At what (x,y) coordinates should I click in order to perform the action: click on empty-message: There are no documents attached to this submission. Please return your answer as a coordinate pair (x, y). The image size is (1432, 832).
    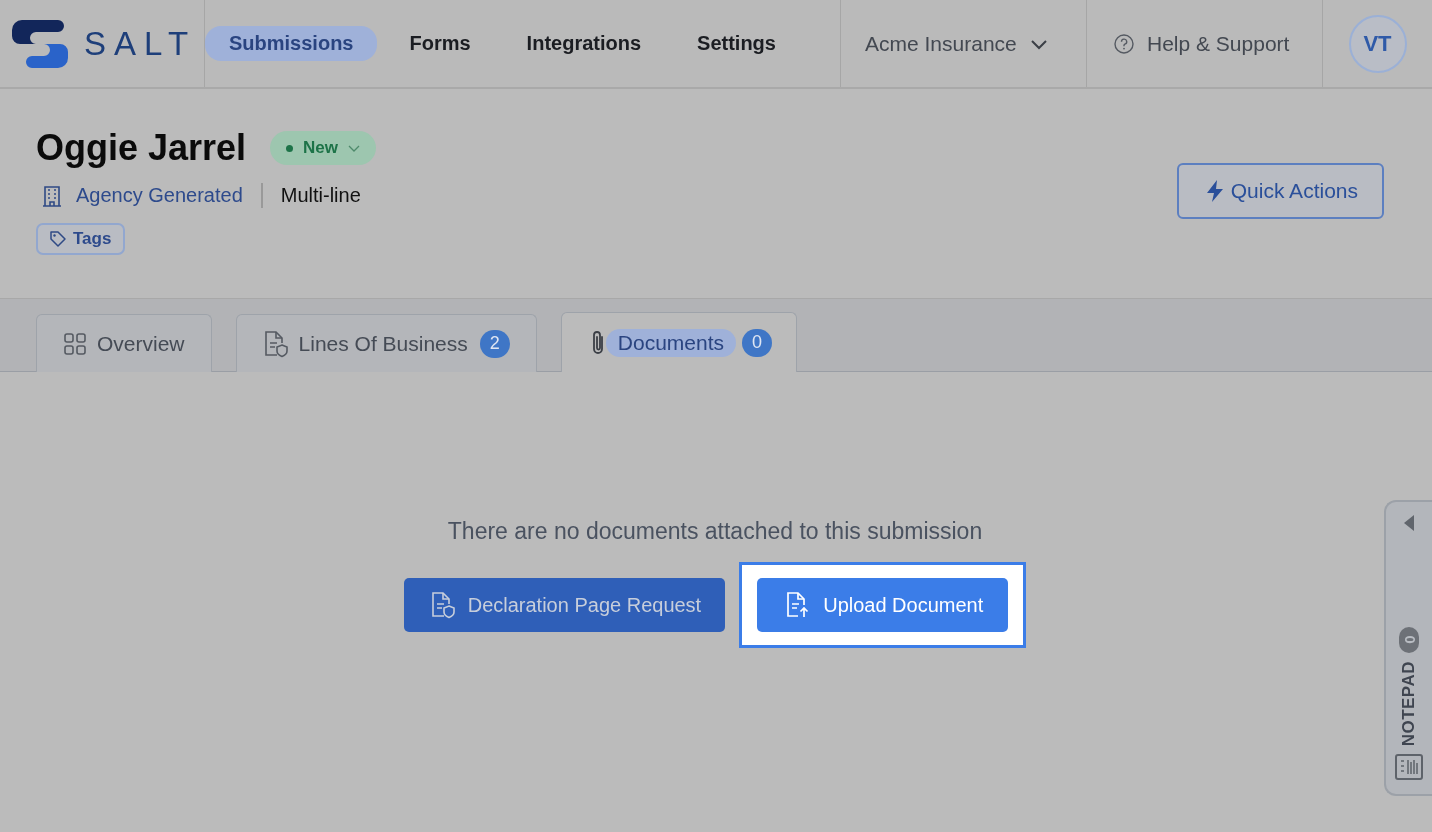
    Looking at the image, I should click on (715, 531).